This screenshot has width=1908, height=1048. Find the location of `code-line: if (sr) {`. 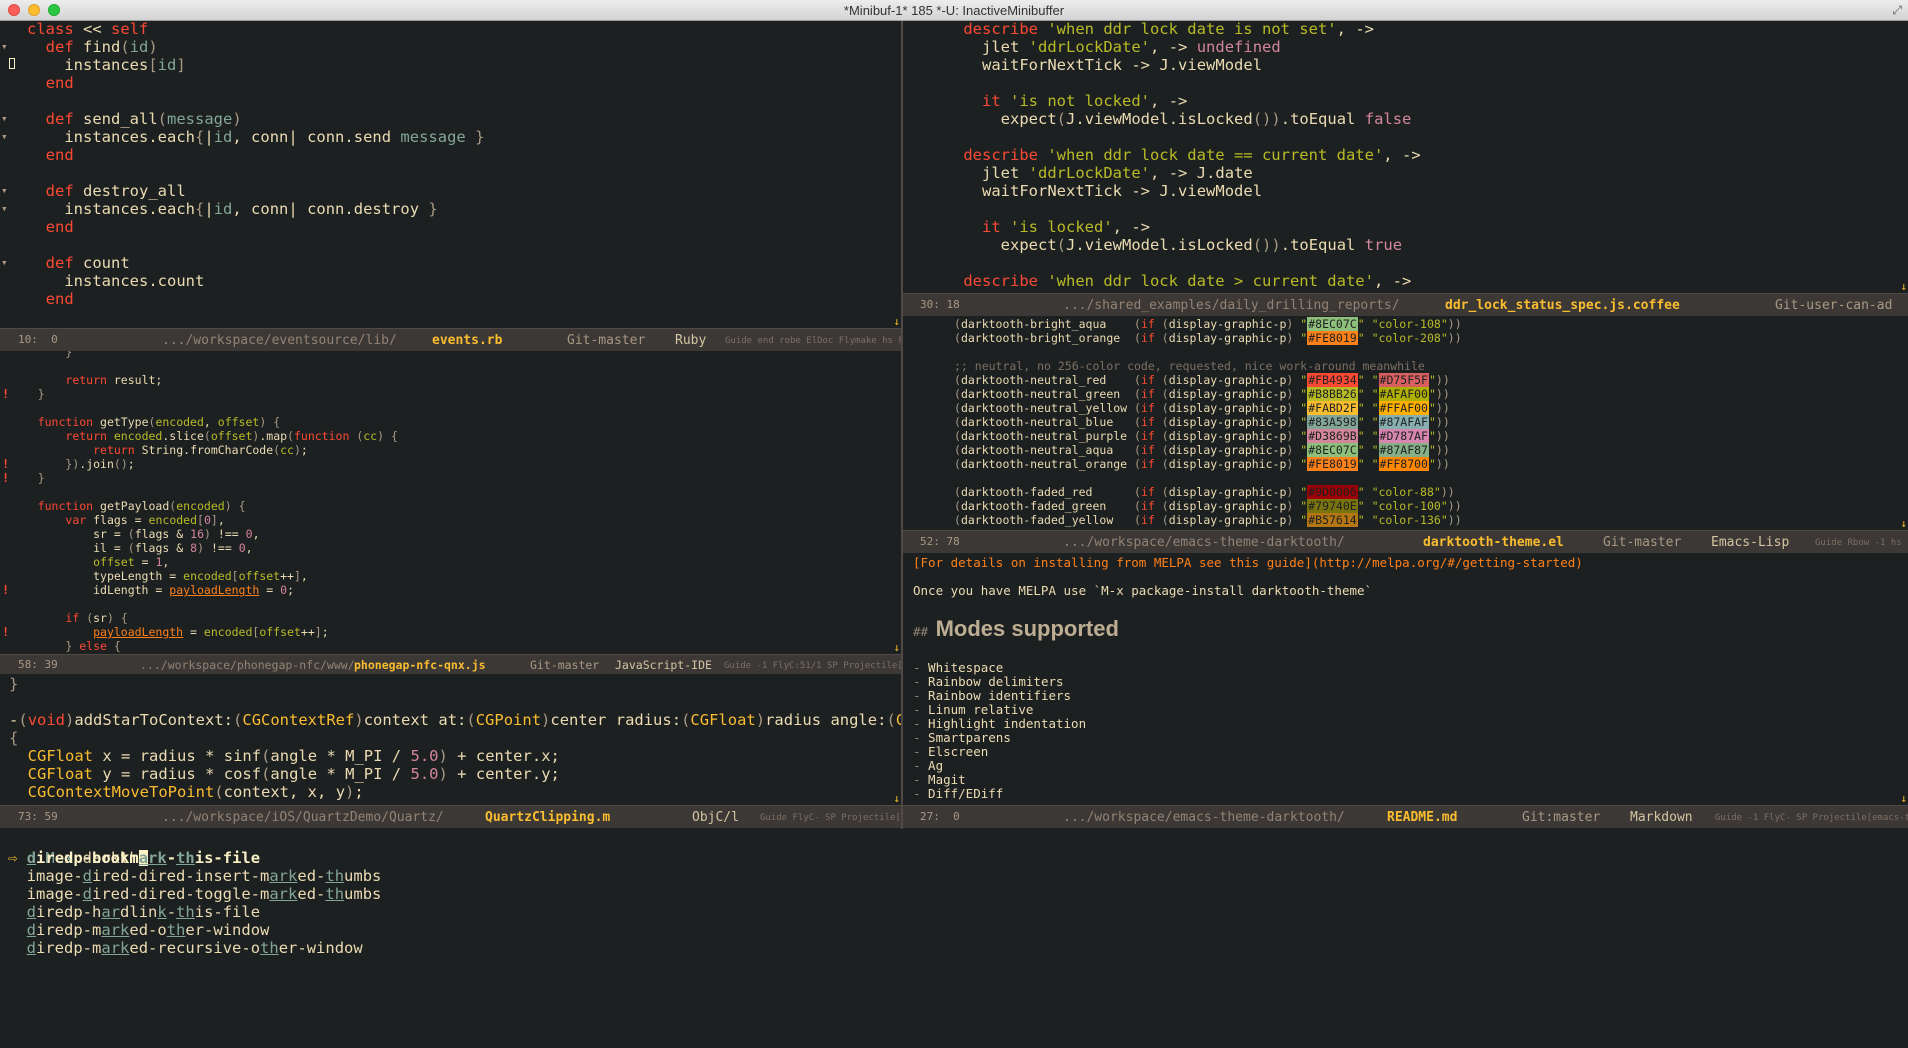

code-line: if (sr) { is located at coordinates (455, 618).